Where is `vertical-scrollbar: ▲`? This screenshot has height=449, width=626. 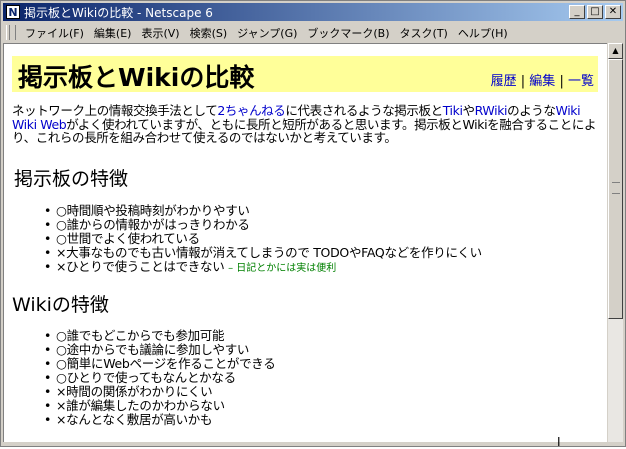
vertical-scrollbar: ▲ is located at coordinates (615, 242).